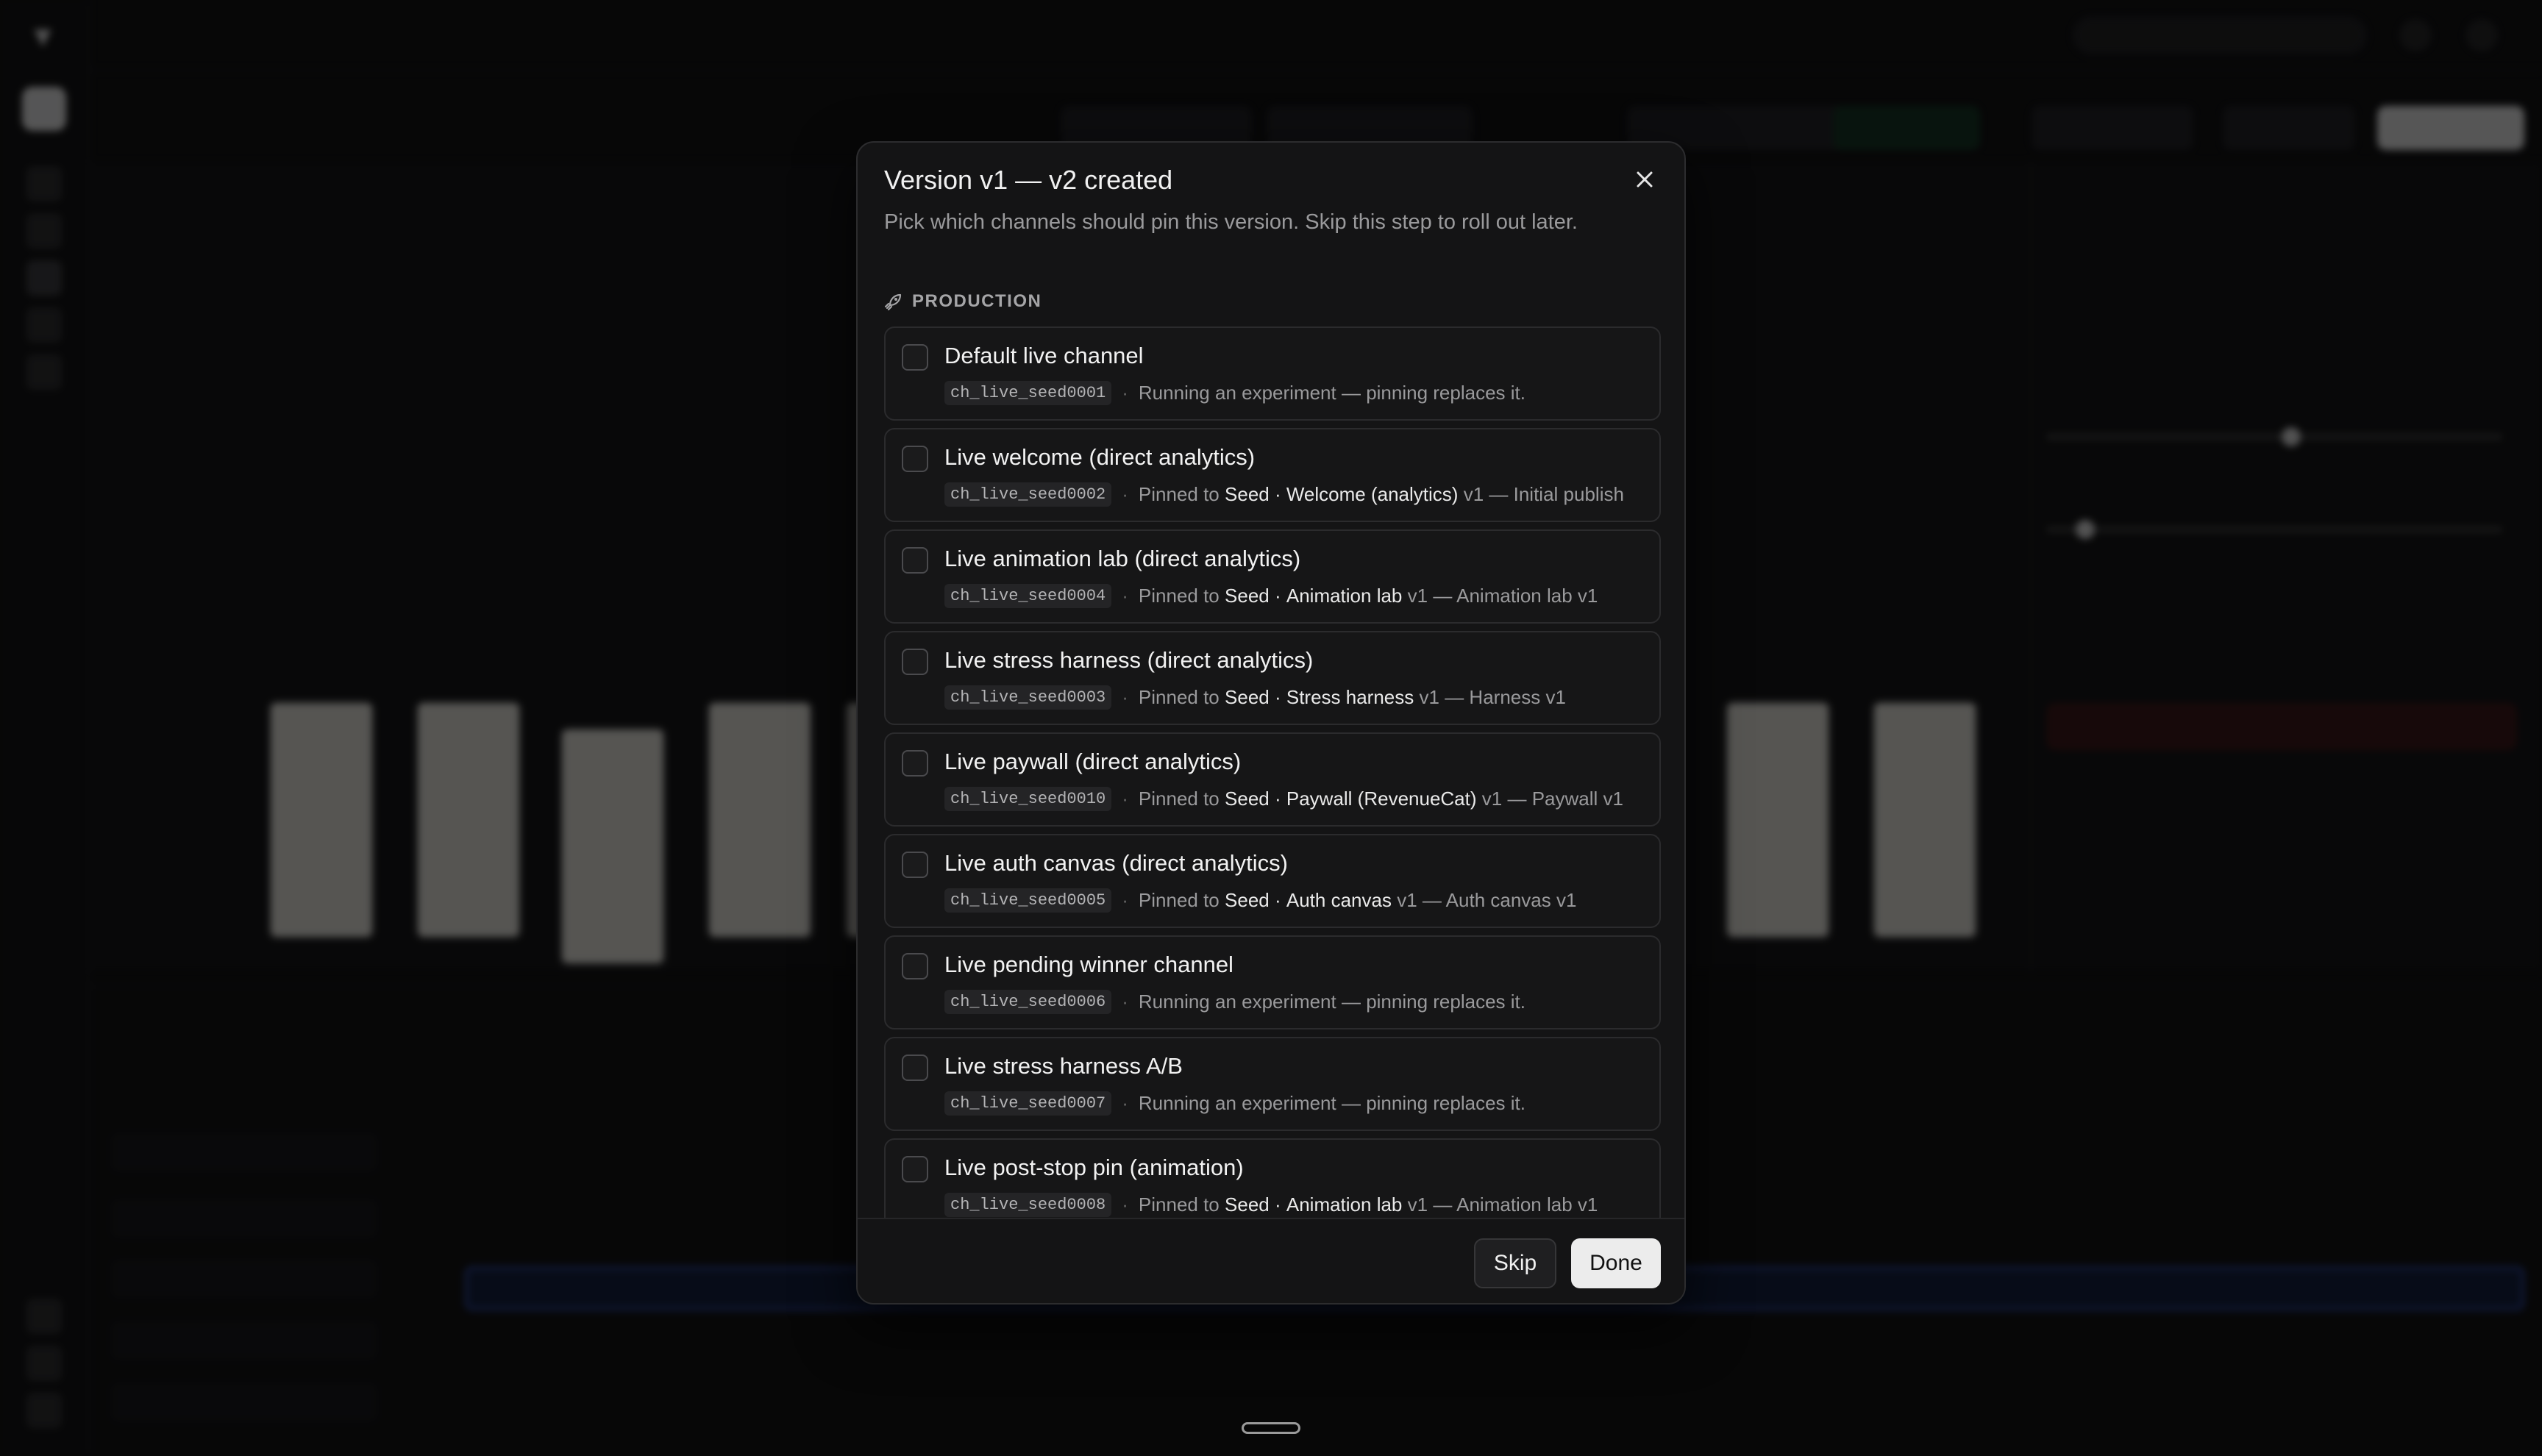 This screenshot has height=1456, width=2542. What do you see at coordinates (1116, 863) in the screenshot?
I see `channel-name: Live auth canvas (direct analytics)` at bounding box center [1116, 863].